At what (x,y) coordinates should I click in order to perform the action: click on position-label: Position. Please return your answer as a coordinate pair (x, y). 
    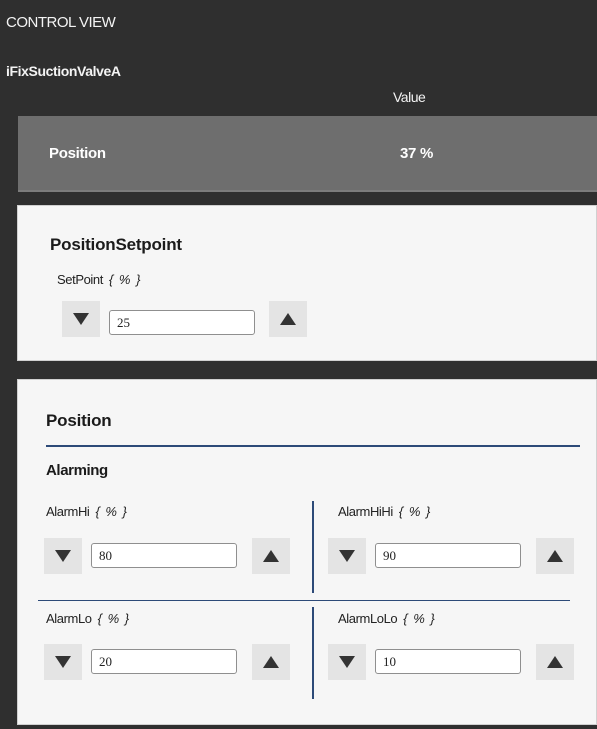
    Looking at the image, I should click on (77, 153).